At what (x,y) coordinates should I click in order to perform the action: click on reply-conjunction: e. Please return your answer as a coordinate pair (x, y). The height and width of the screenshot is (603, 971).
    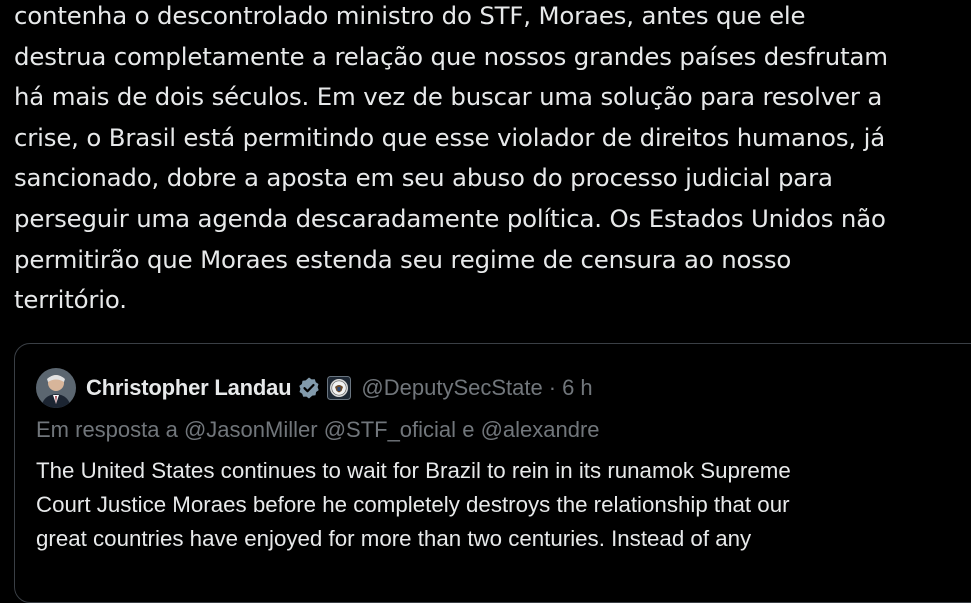
    Looking at the image, I should click on (468, 429).